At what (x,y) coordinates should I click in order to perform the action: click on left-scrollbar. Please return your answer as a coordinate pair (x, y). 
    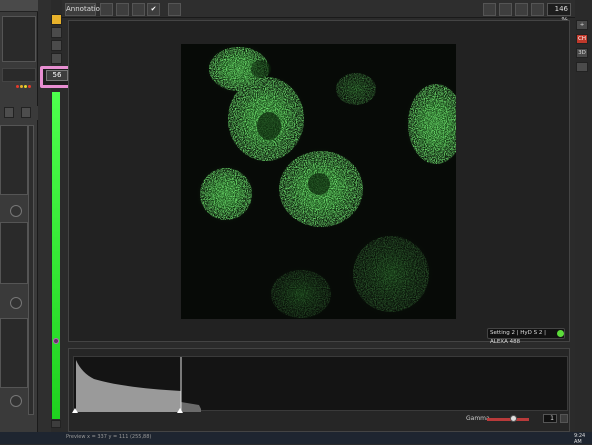
    Looking at the image, I should click on (31, 270).